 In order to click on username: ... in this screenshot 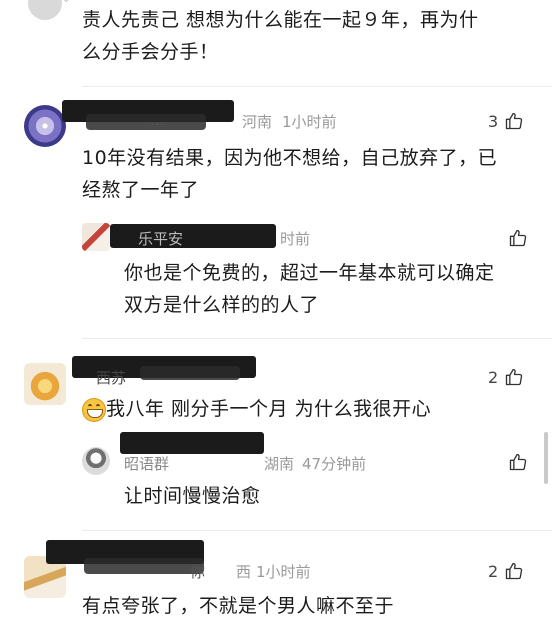, I will do `click(180, 120)`.